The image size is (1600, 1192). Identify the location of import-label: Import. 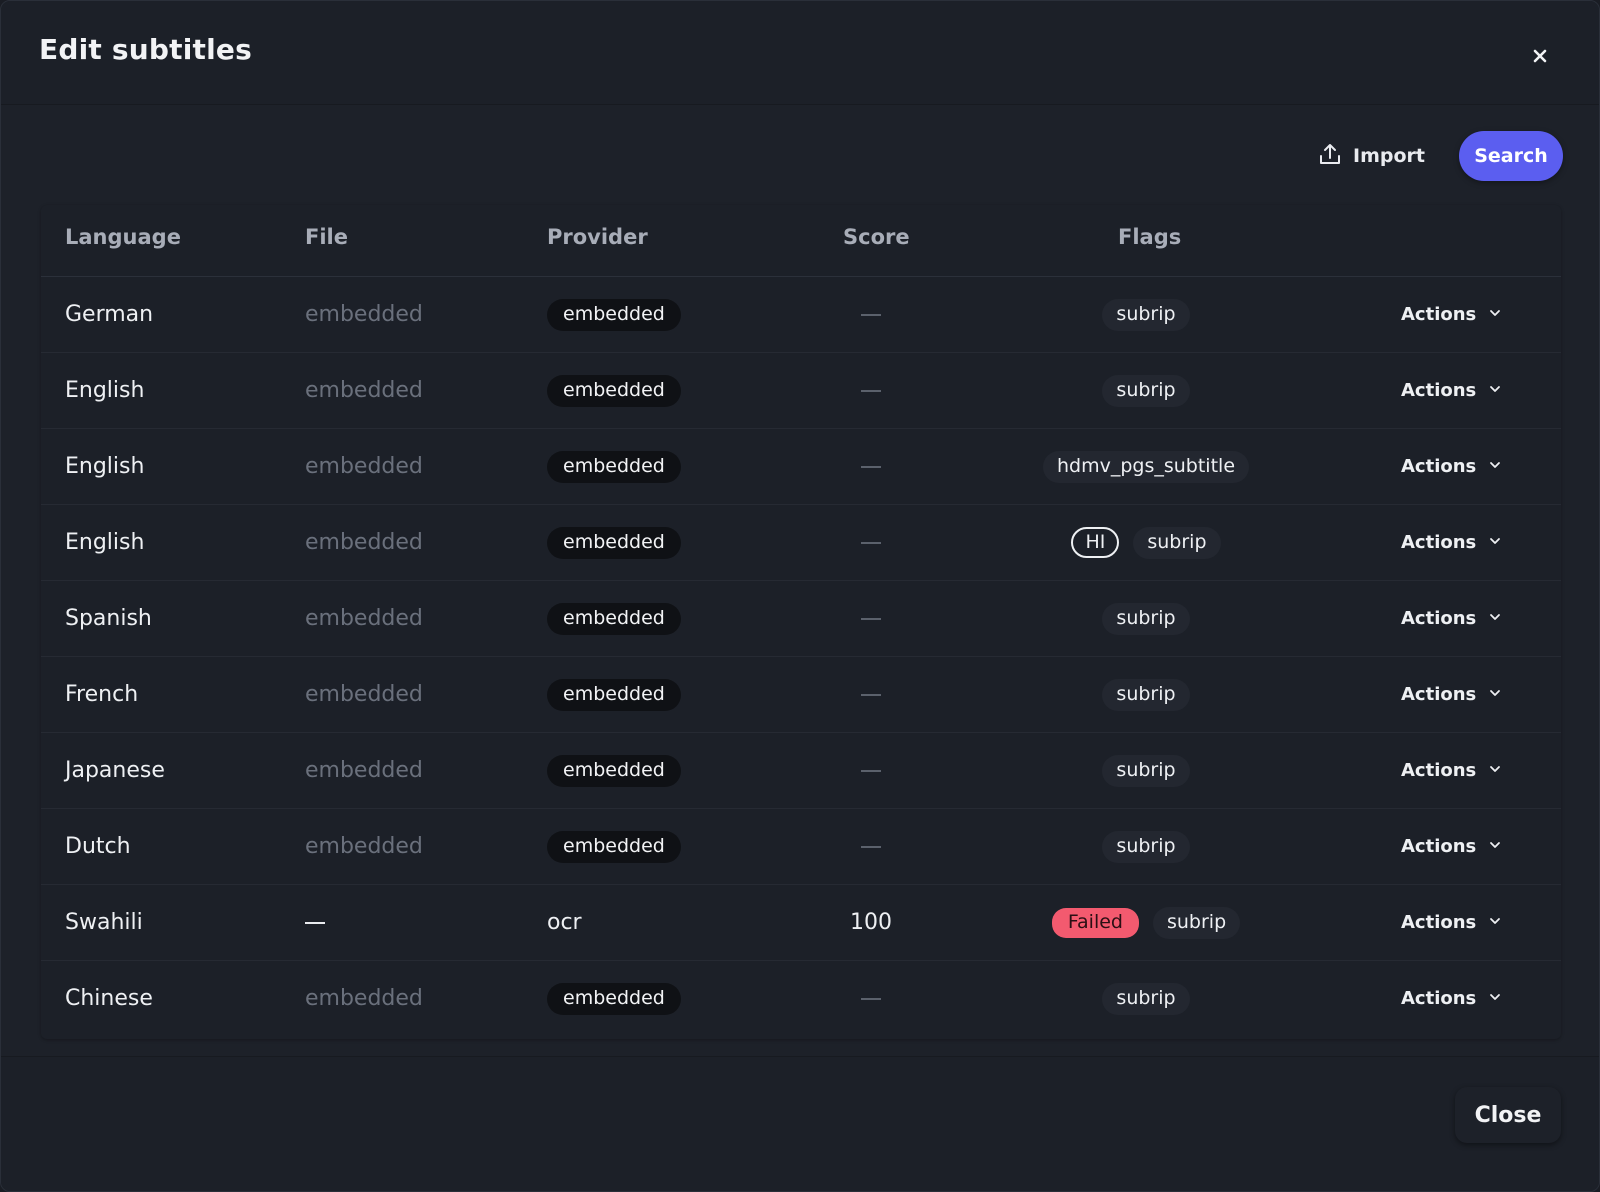
(1389, 156).